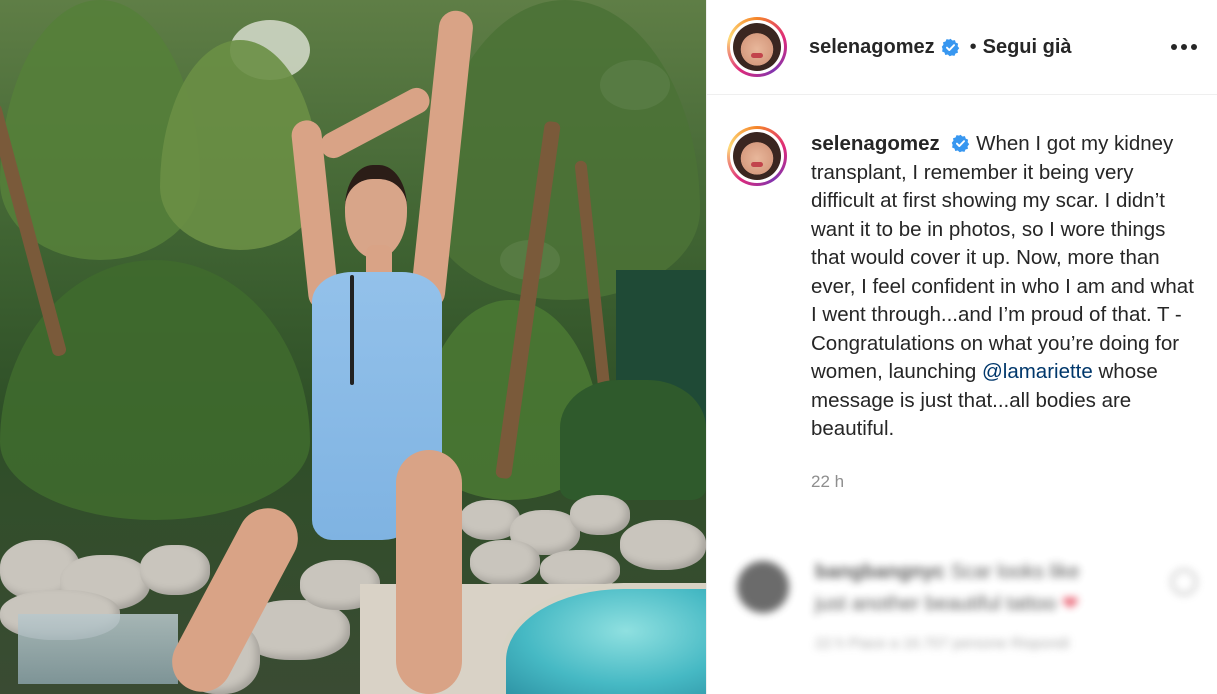  I want to click on swimsuit-zipper, so click(352, 330).